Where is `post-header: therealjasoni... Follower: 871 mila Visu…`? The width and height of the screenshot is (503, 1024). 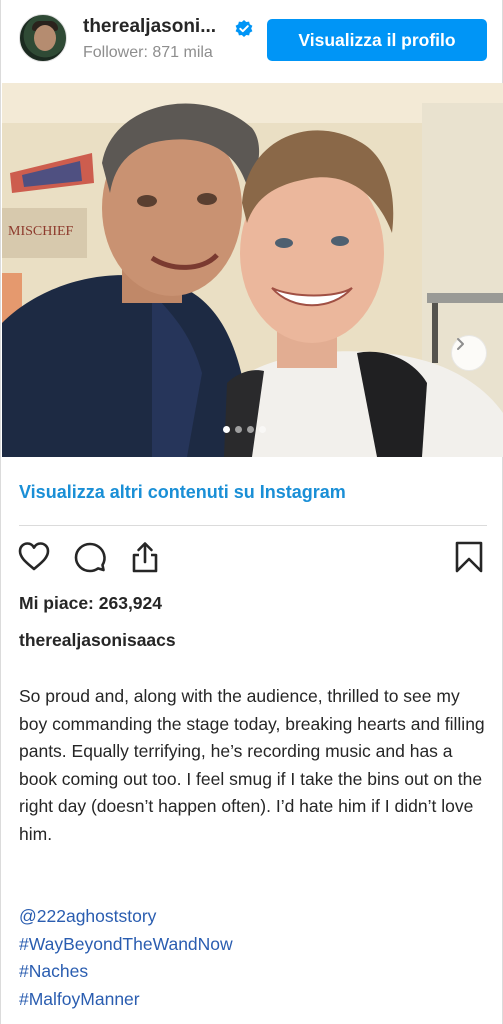 post-header: therealjasoni... Follower: 871 mila Visu… is located at coordinates (252, 41).